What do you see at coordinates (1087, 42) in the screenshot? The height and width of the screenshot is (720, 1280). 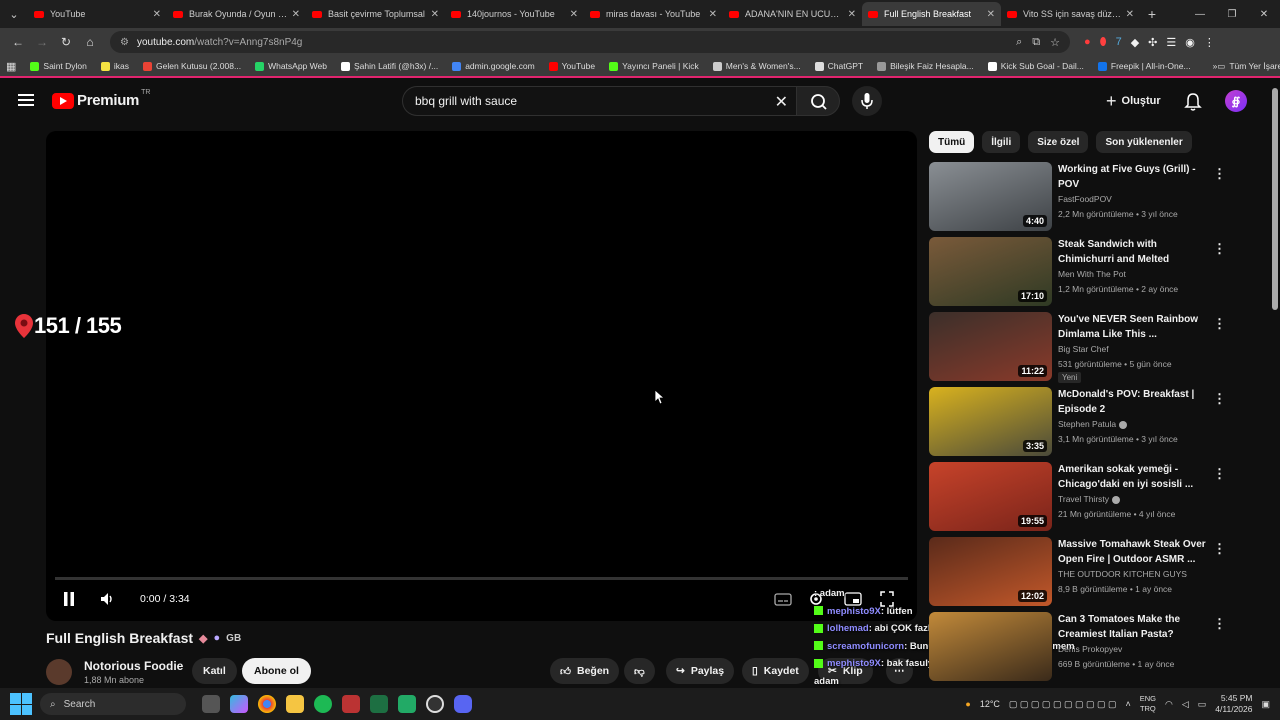 I see `extension-red-icon: ●` at bounding box center [1087, 42].